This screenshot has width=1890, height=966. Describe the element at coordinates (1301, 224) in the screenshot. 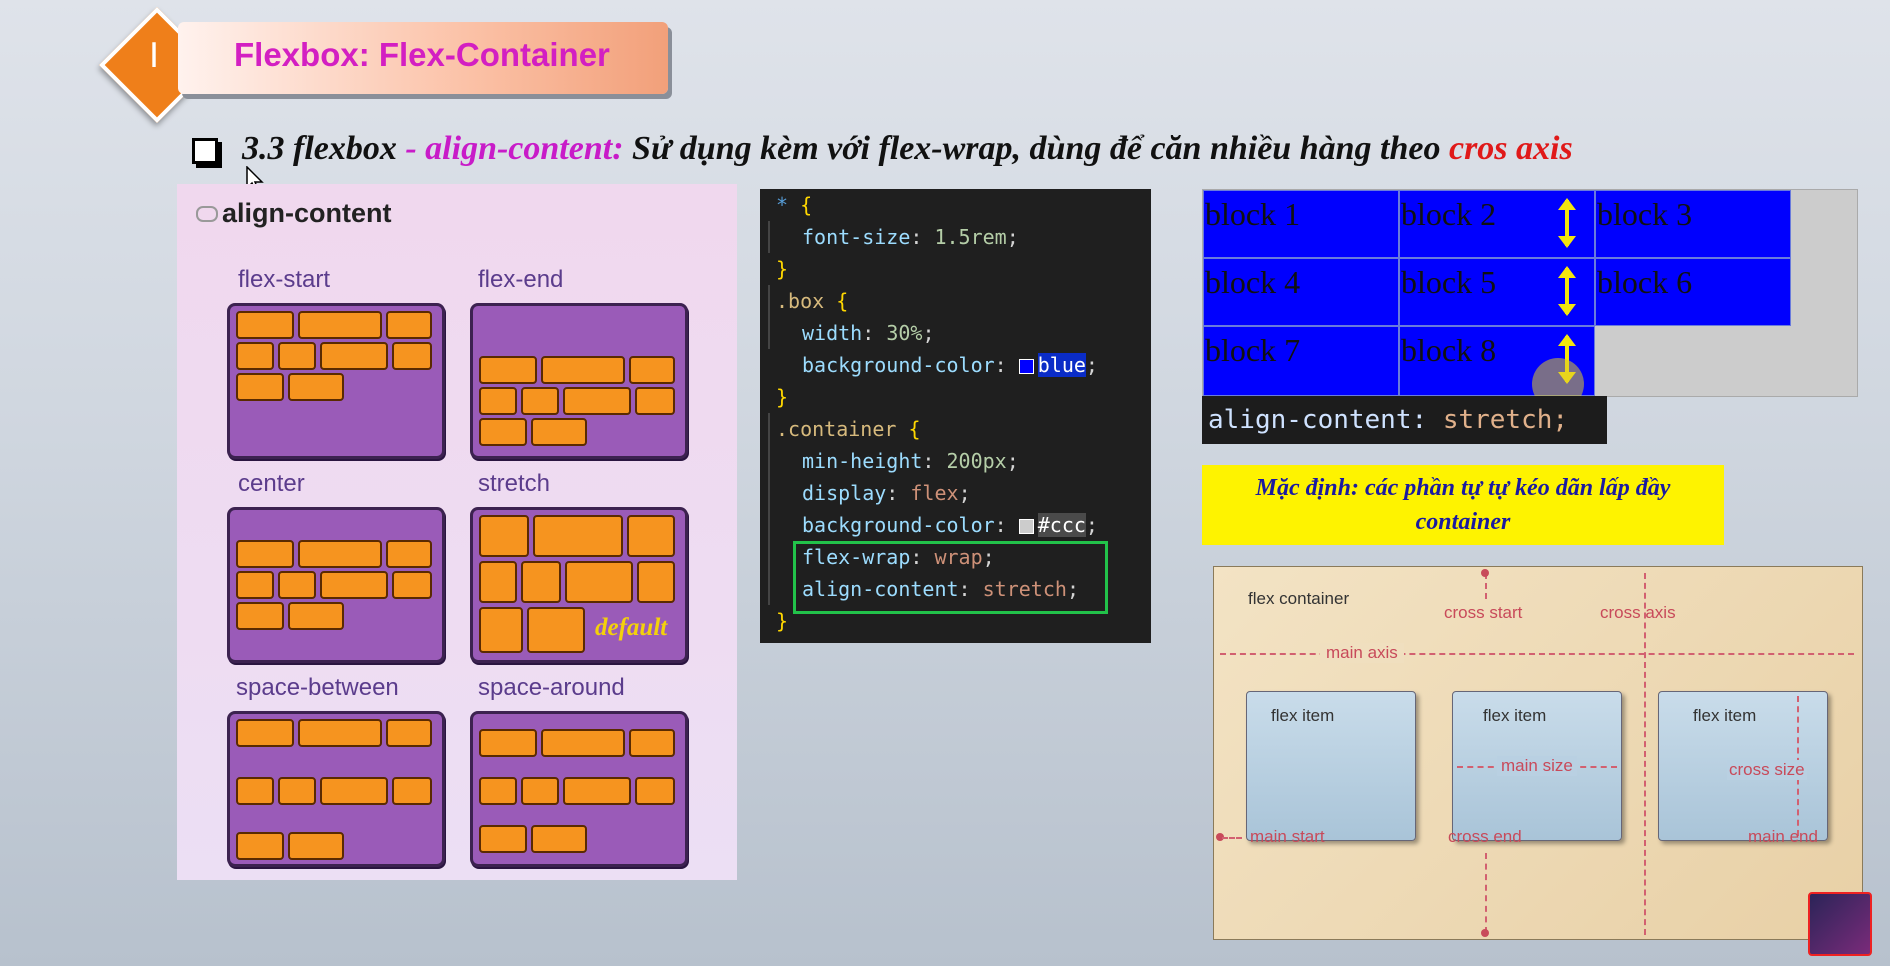

I see `demo-block: block 1` at that location.